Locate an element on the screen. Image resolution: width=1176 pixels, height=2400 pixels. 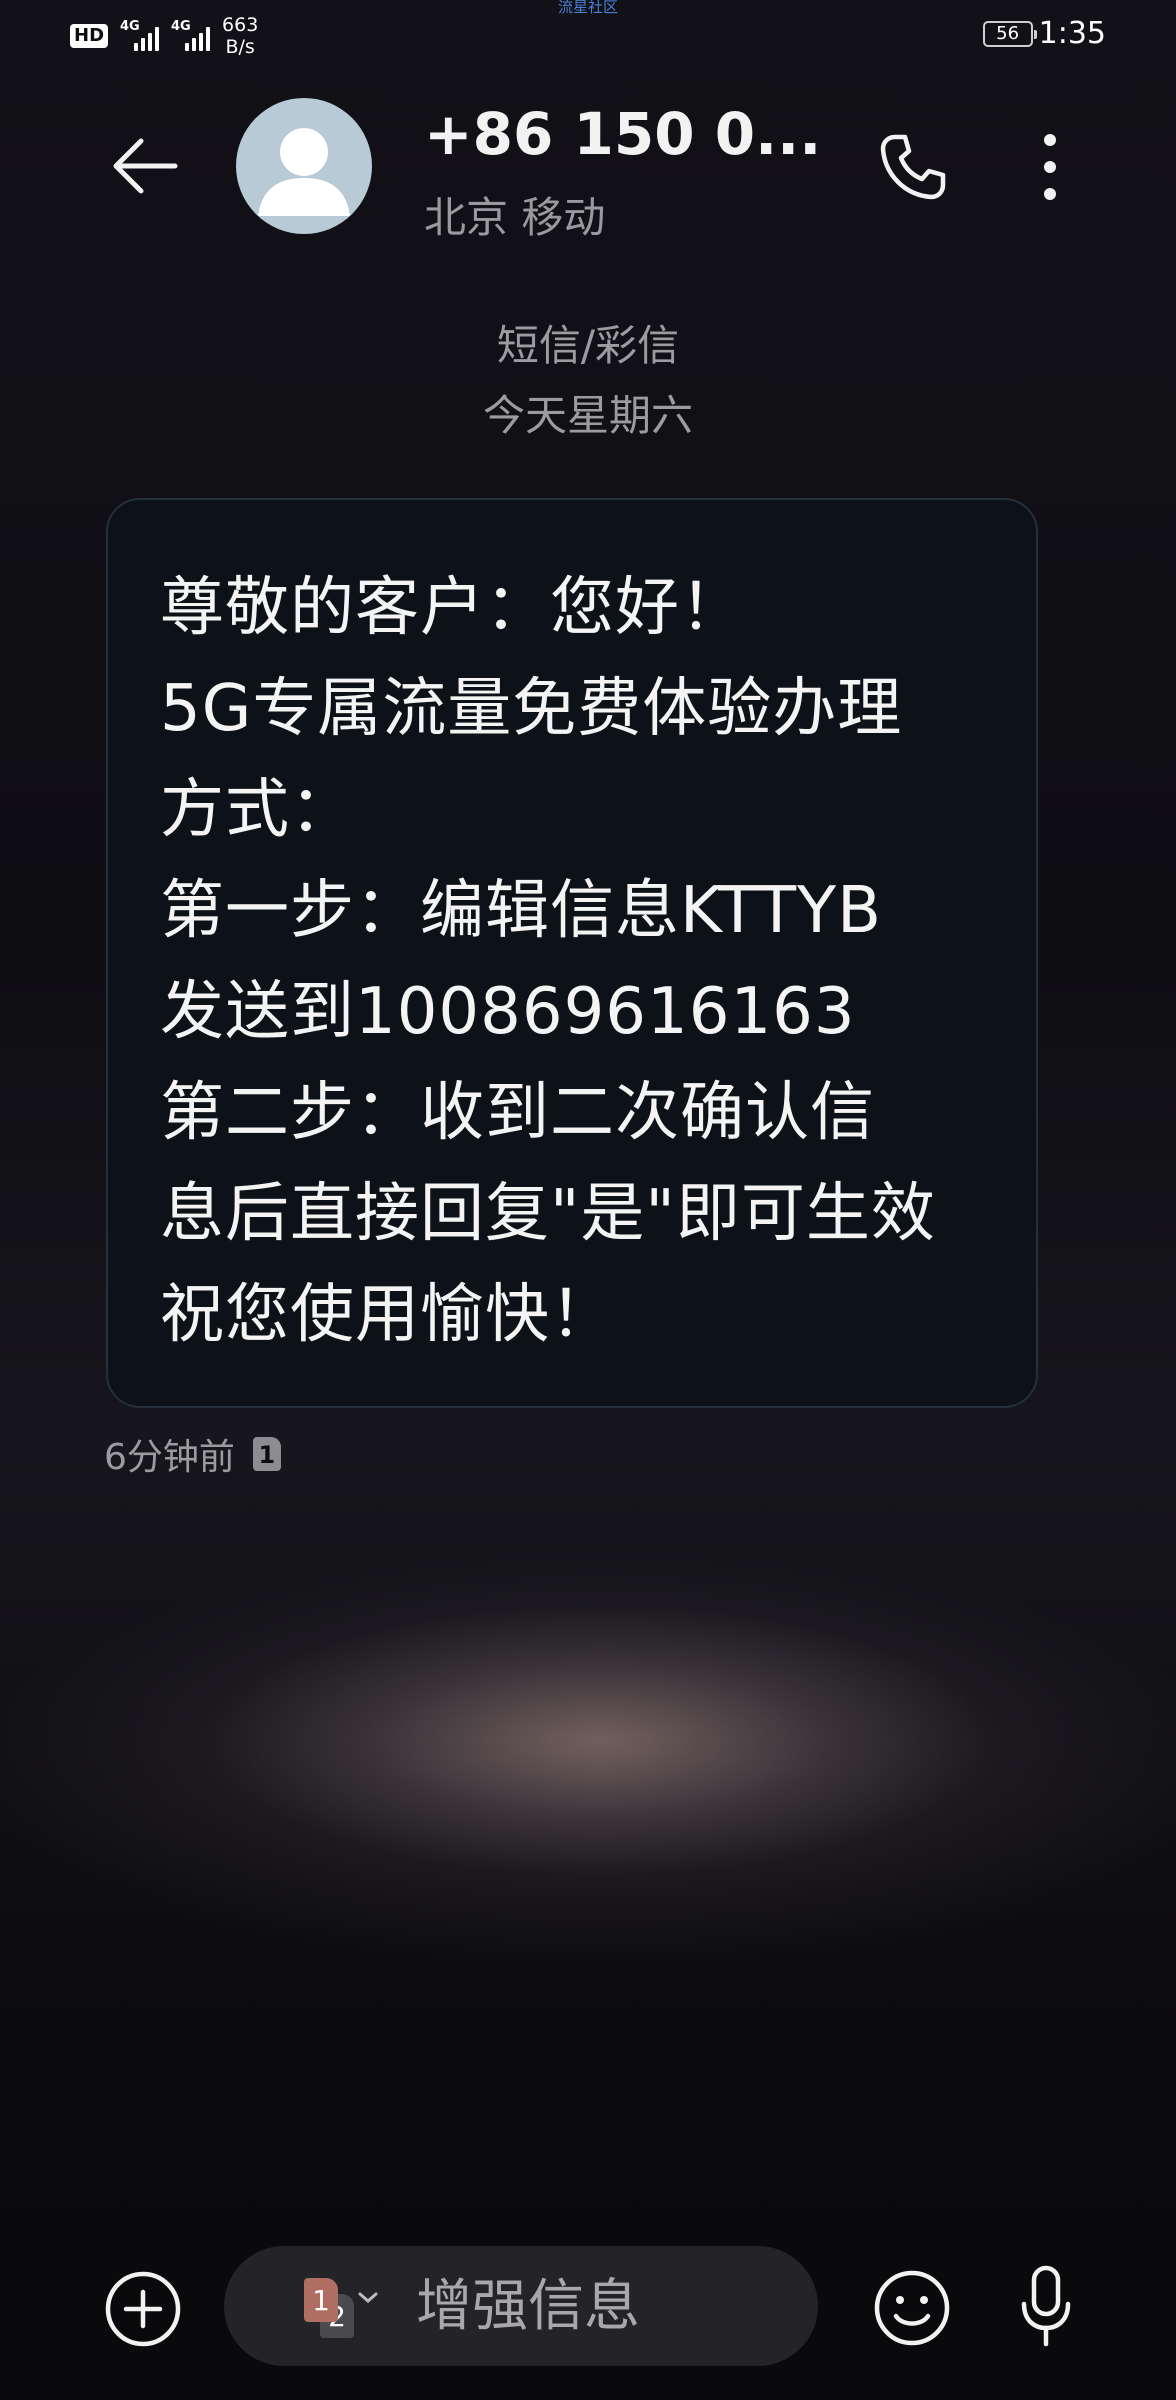
message-line: 5G专属流量免费体验办理 is located at coordinates (531, 709).